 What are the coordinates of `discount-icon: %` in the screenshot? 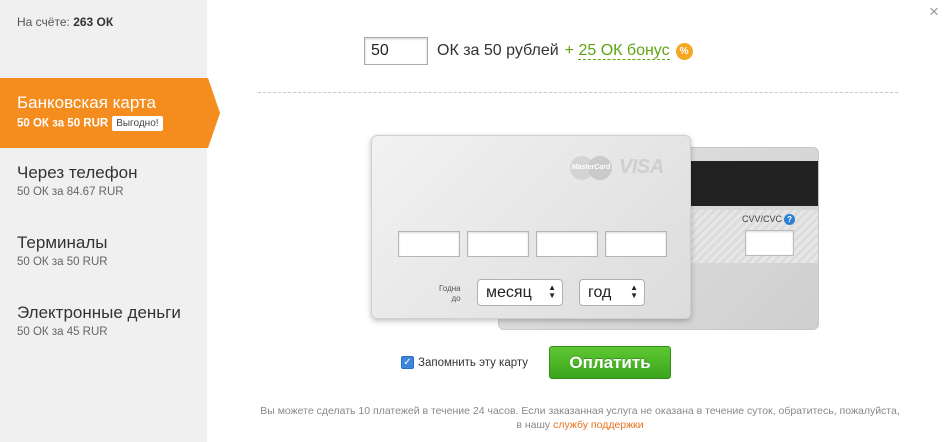 It's located at (684, 51).